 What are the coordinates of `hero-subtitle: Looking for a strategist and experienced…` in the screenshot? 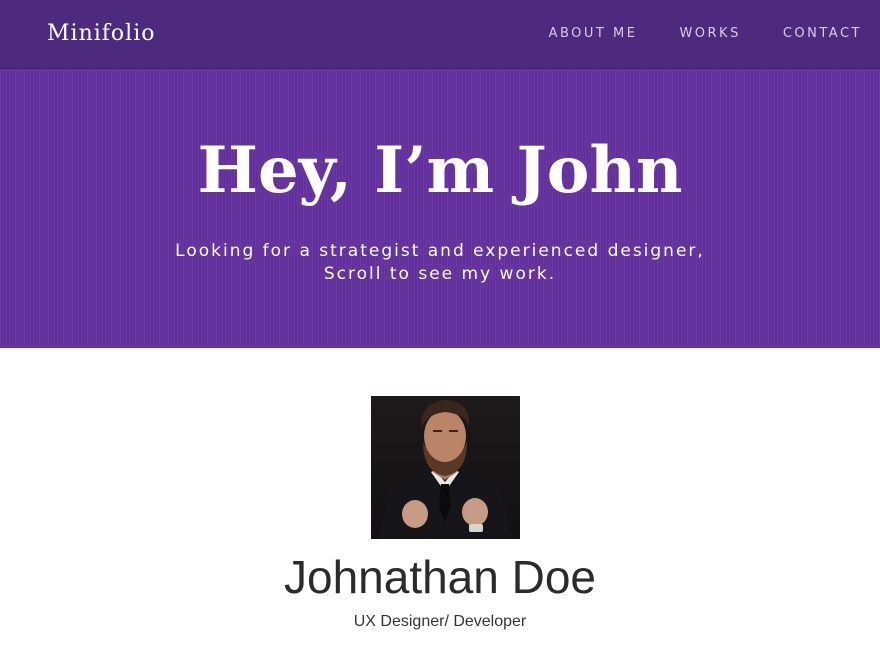 It's located at (440, 263).